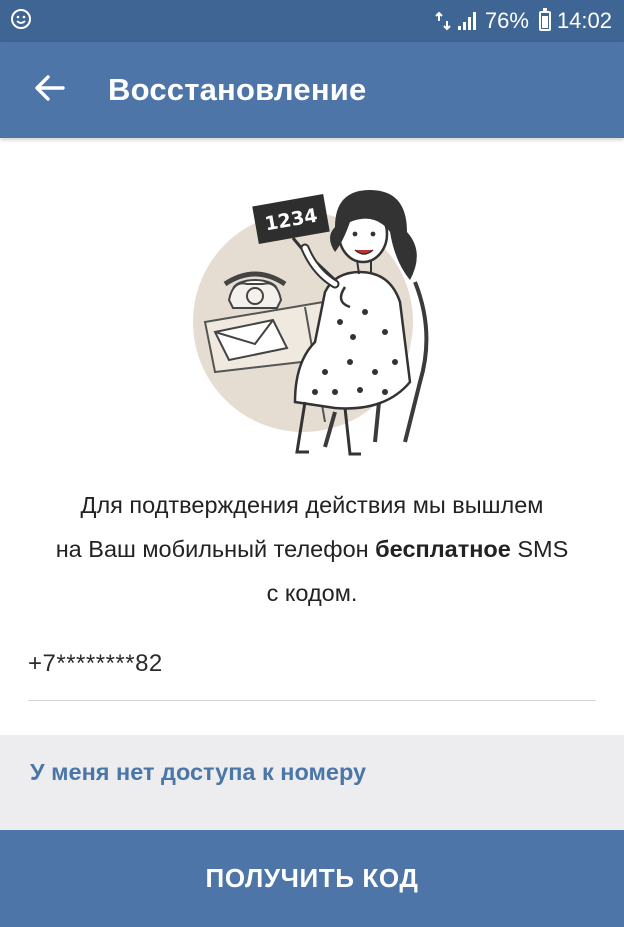  I want to click on status-right: 76% 14:02, so click(523, 21).